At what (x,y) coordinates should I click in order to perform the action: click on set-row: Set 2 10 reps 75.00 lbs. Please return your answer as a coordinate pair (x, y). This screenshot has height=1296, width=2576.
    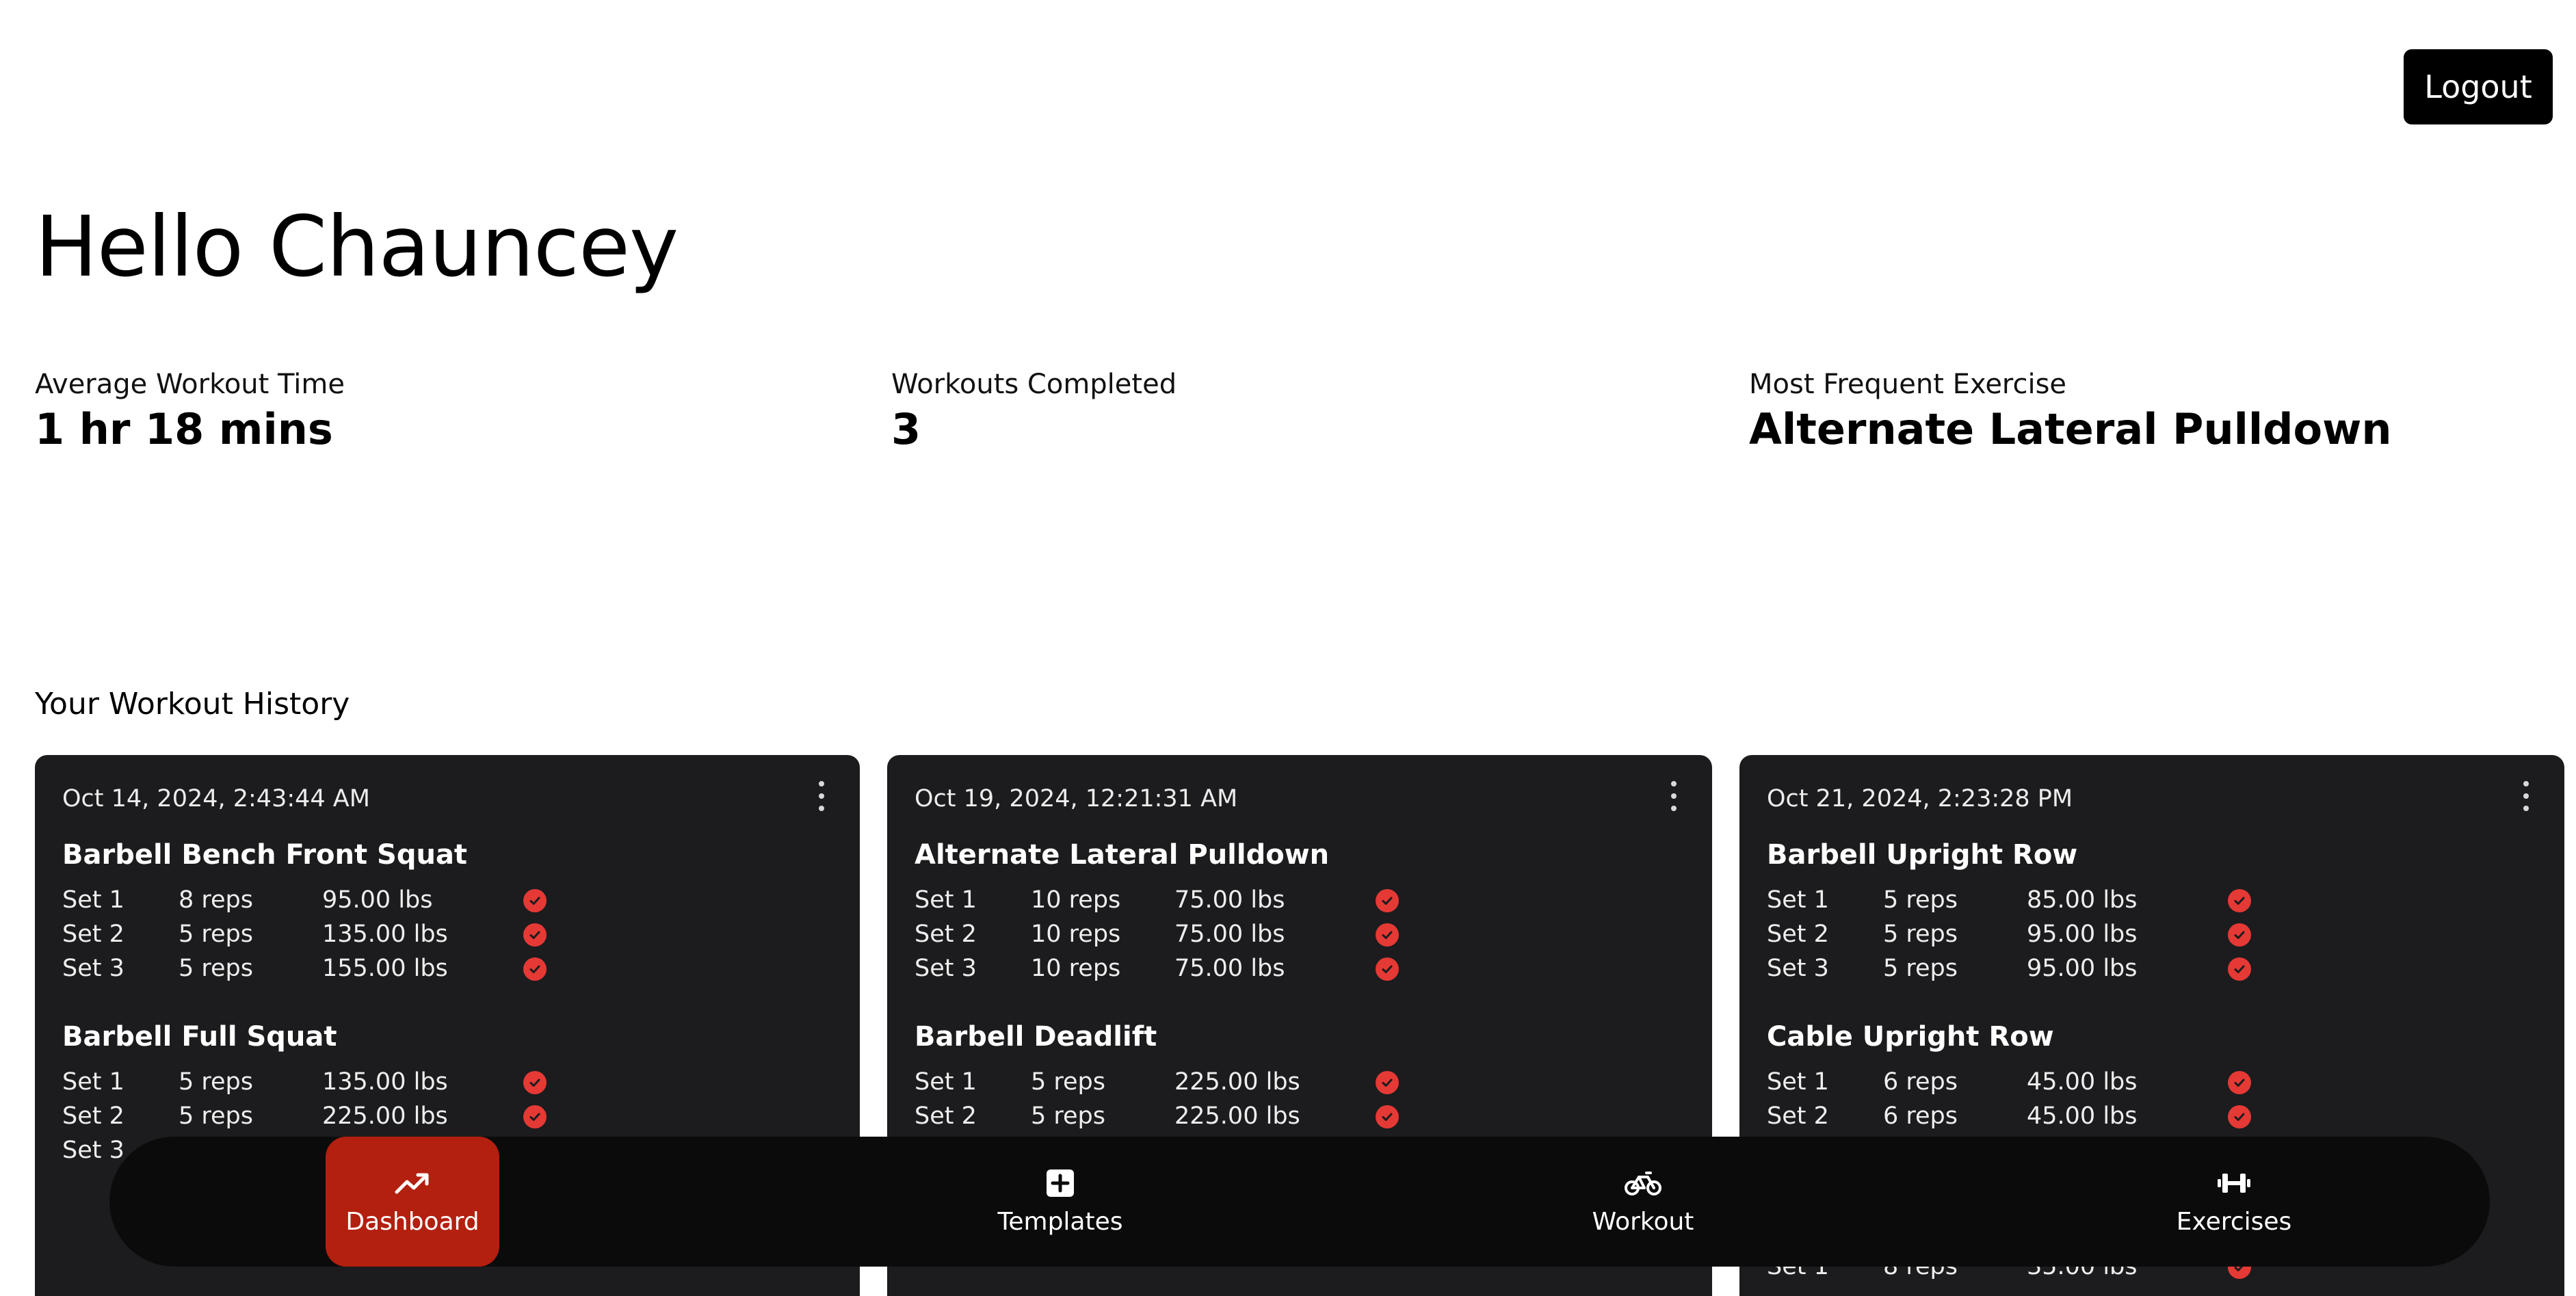
    Looking at the image, I should click on (1298, 932).